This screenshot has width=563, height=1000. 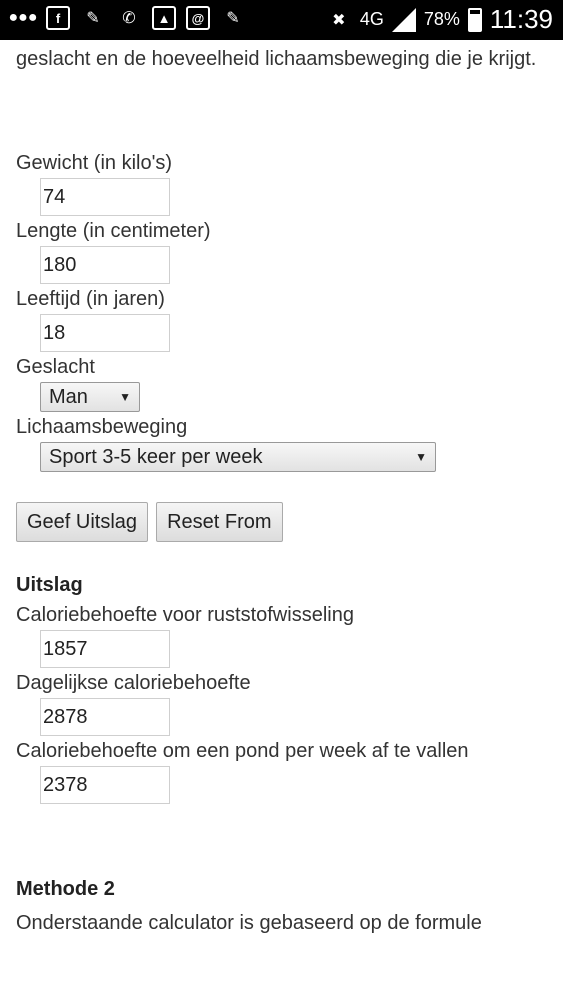 I want to click on clock: 11:39, so click(x=521, y=19).